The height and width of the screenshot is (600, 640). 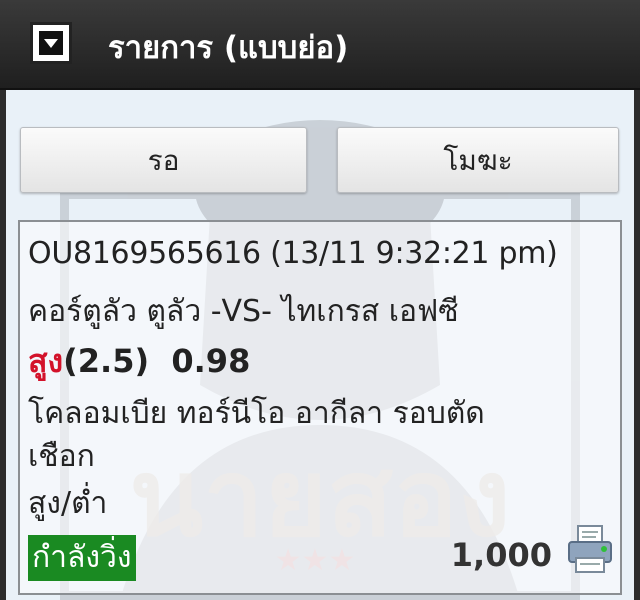 What do you see at coordinates (256, 413) in the screenshot?
I see `league-name: โคลอมเบีย ทอร์นีโอ อากีลา รอบตัด` at bounding box center [256, 413].